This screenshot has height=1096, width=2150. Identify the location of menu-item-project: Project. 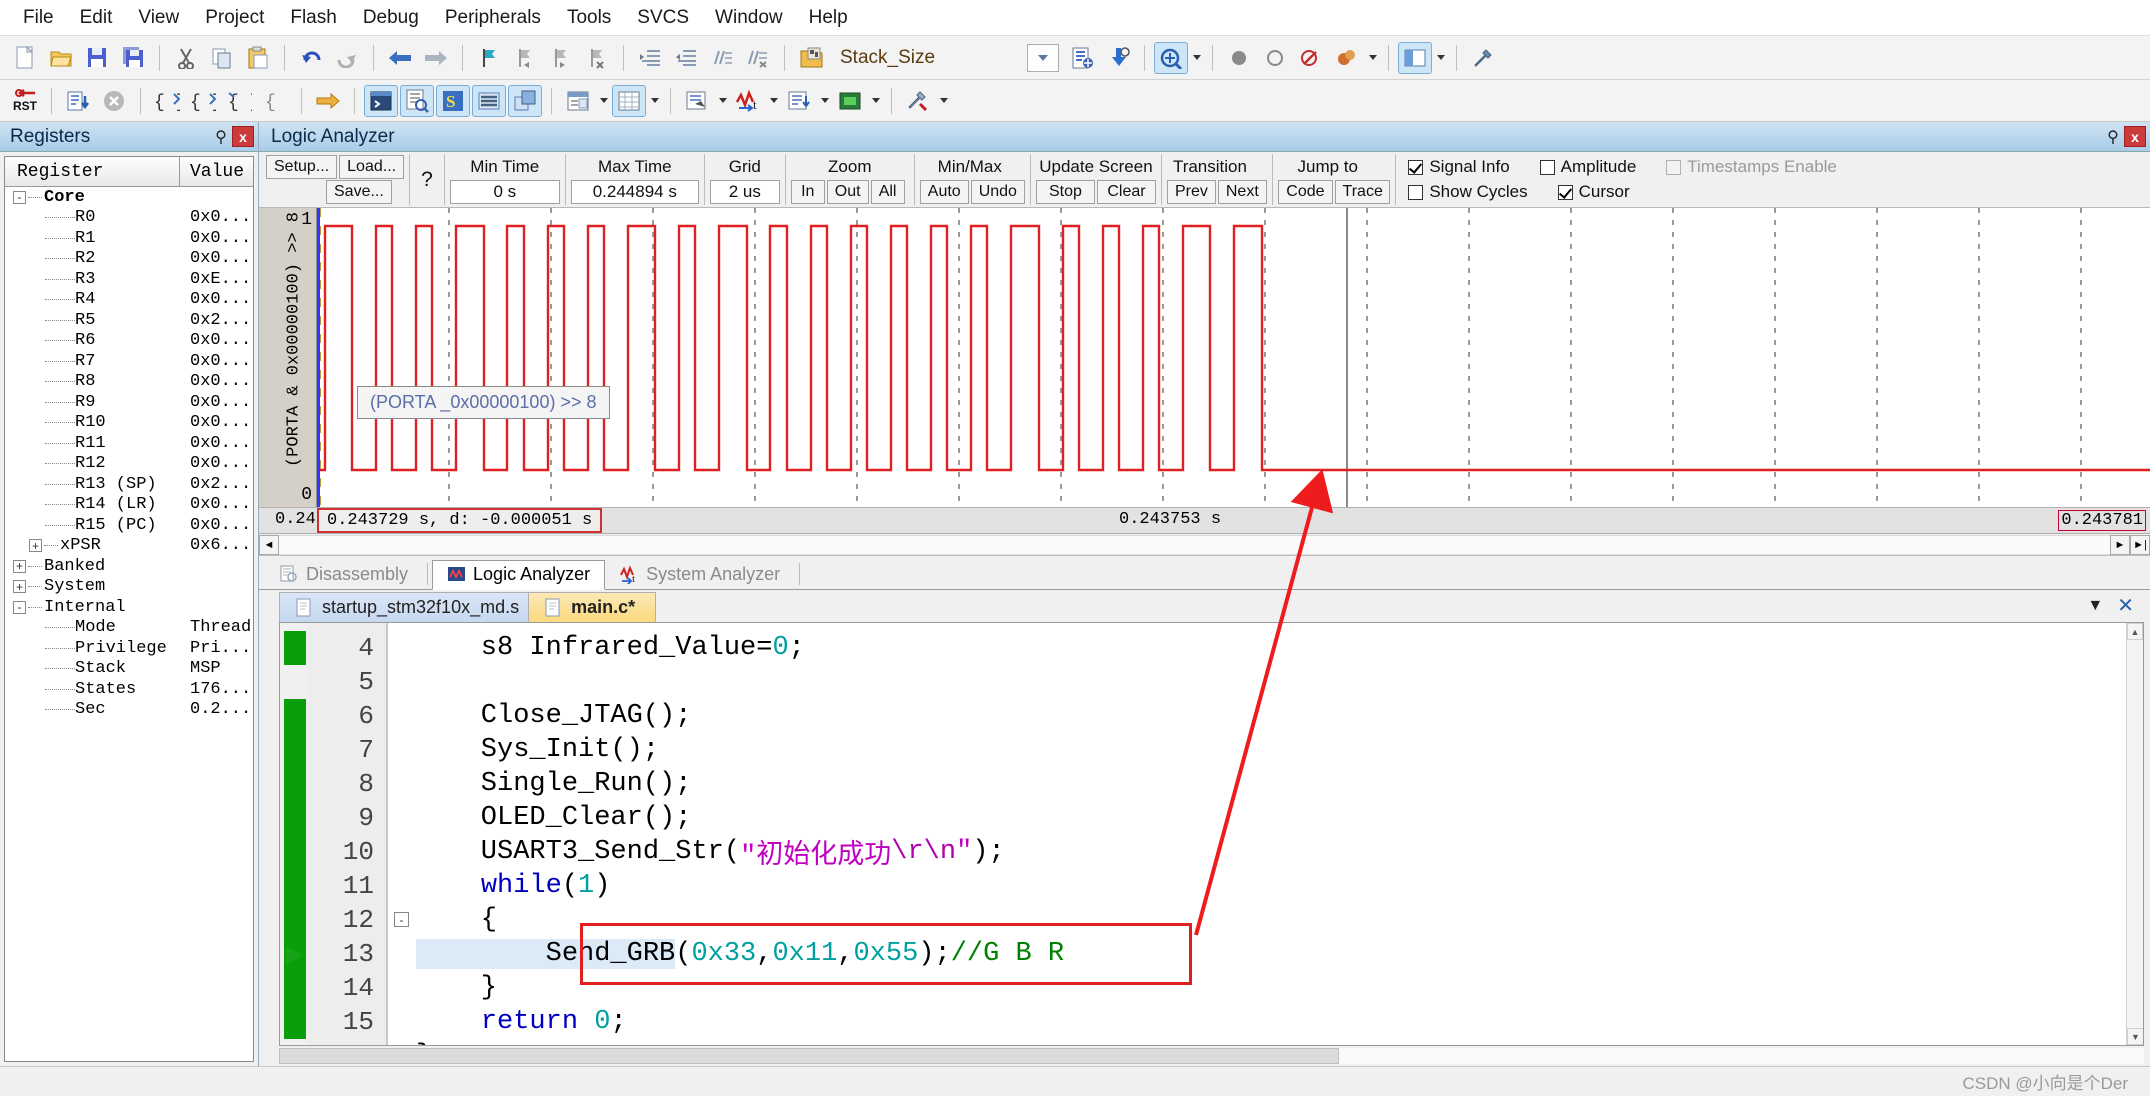
(234, 18).